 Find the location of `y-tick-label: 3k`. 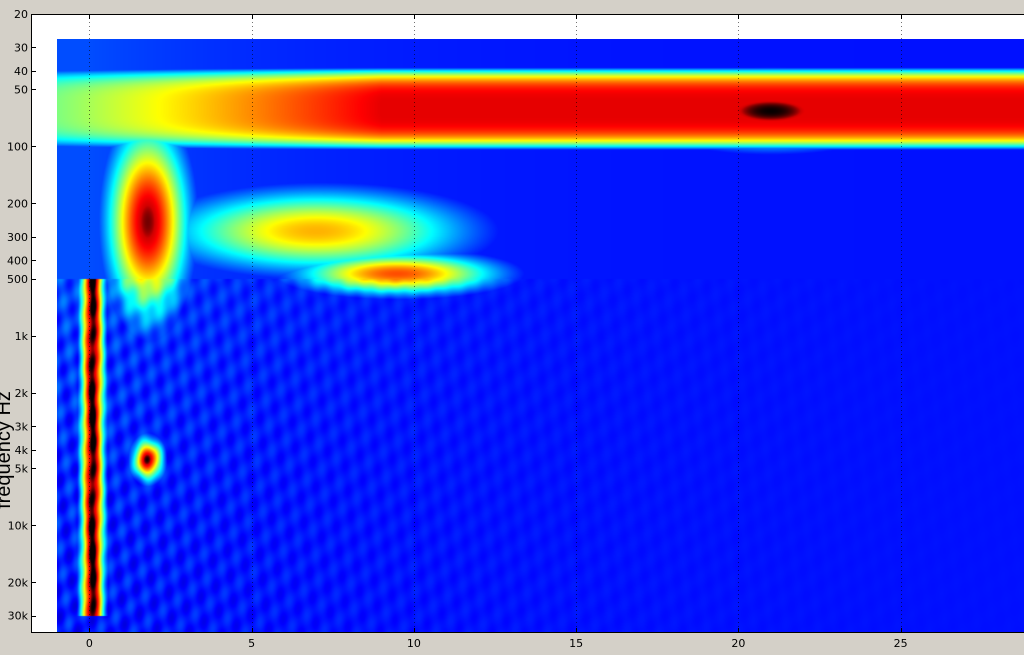

y-tick-label: 3k is located at coordinates (22, 426).